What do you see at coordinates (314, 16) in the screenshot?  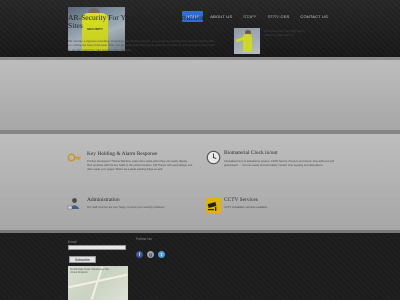 I see `nav-contact-us: CONTACT US` at bounding box center [314, 16].